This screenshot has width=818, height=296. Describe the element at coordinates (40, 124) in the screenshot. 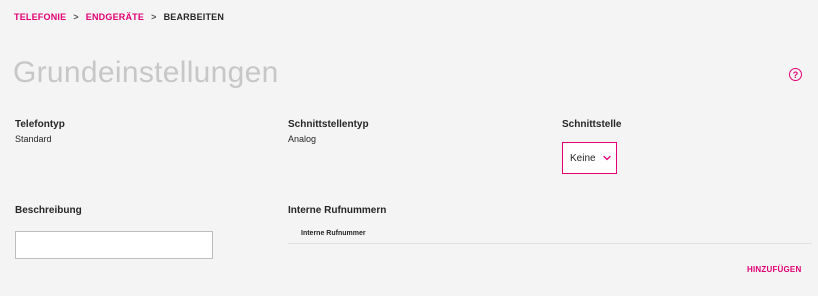

I see `telefontyp-label: Telefontyp` at that location.